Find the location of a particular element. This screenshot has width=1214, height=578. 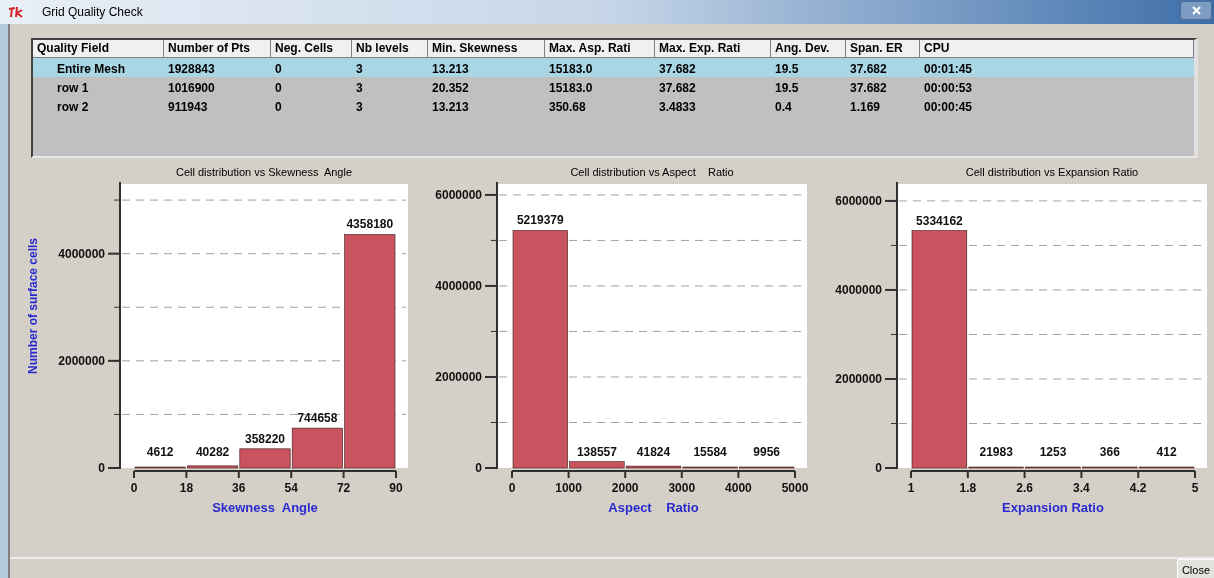

bar-value-label: 138557 is located at coordinates (596, 451).